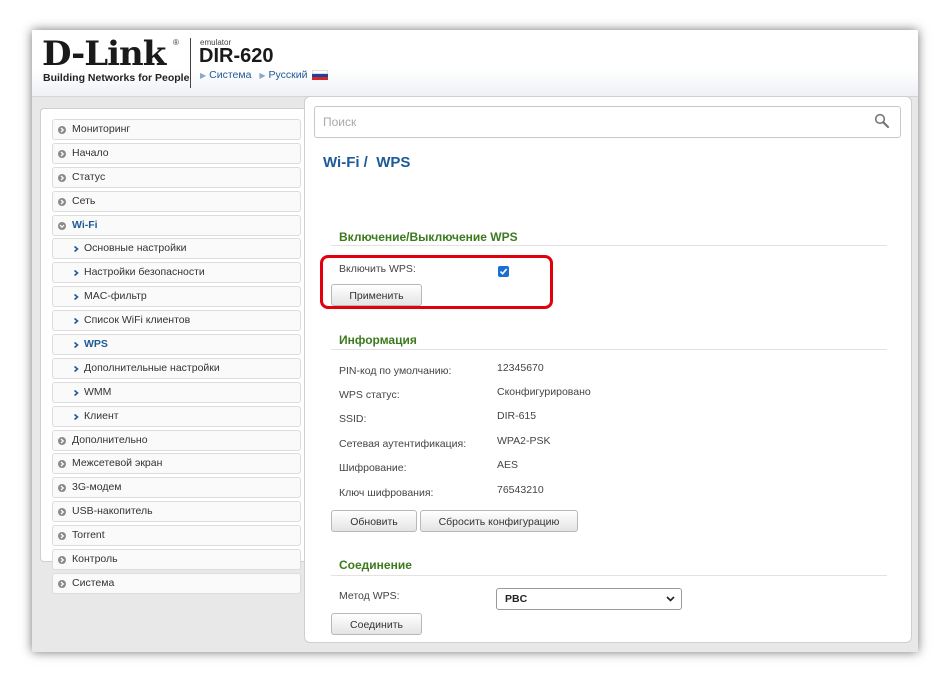 The height and width of the screenshot is (684, 950). Describe the element at coordinates (367, 162) in the screenshot. I see `page-title: Wi-Fi / WPS` at that location.